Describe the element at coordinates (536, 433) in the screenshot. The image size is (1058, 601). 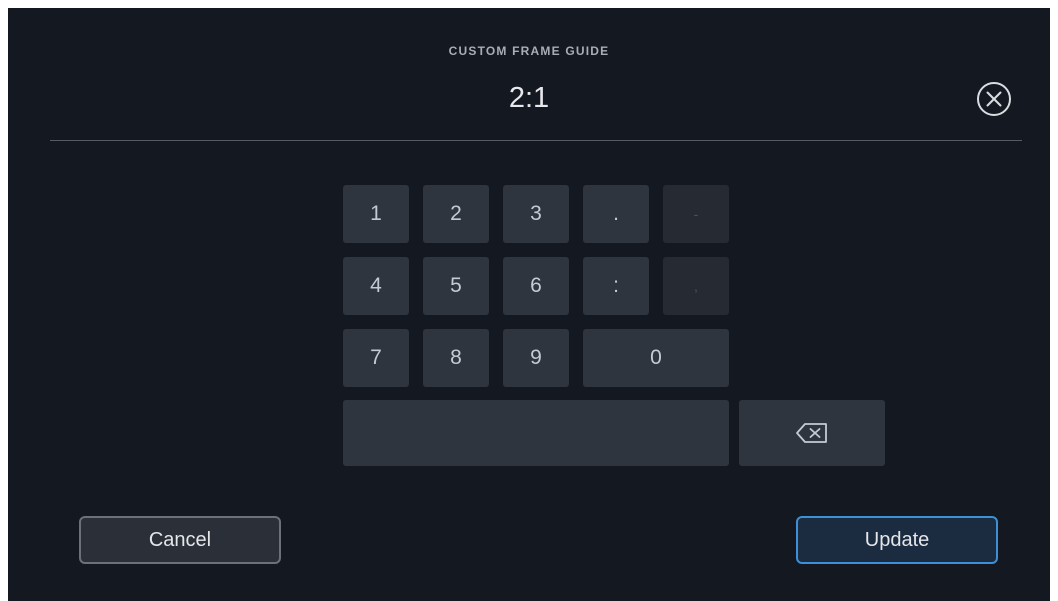
I see `space-key` at that location.